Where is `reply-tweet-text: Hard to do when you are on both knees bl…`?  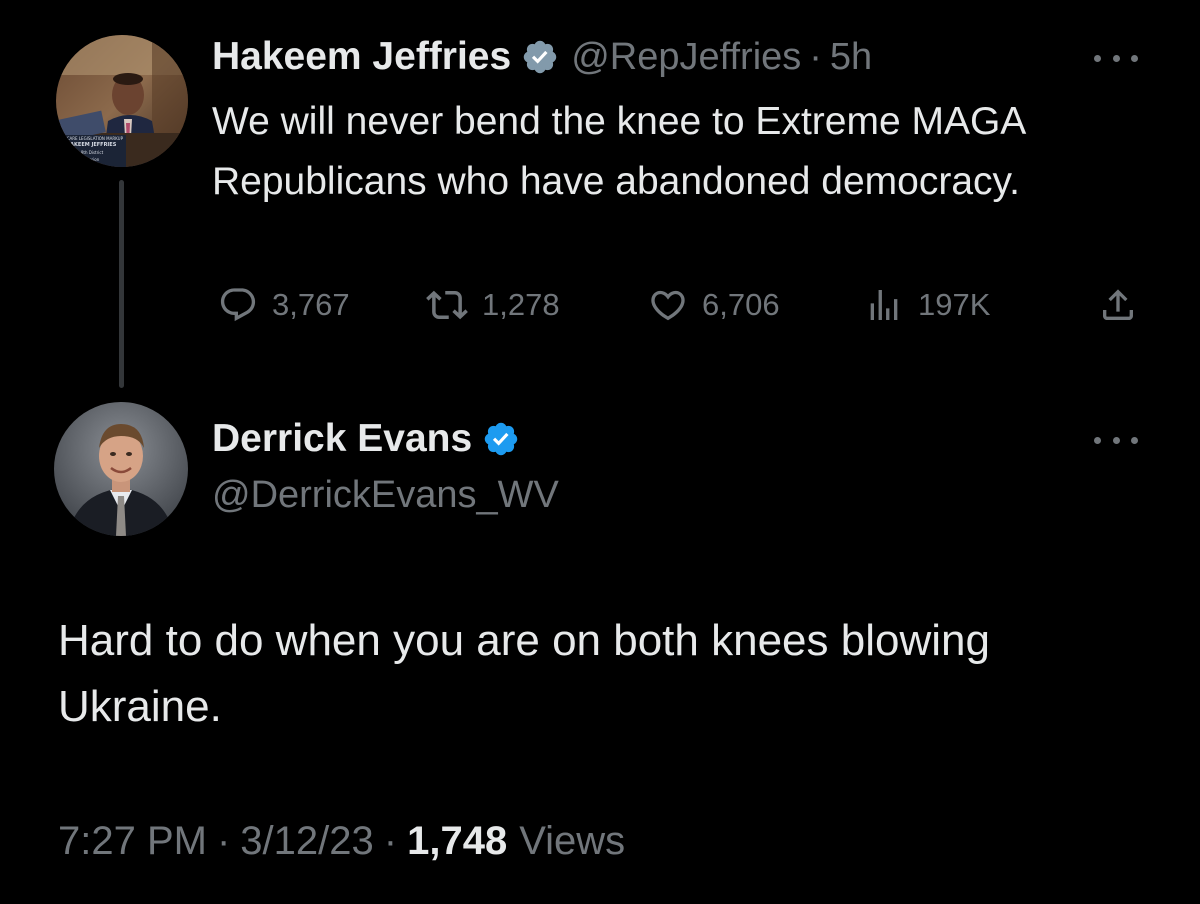 reply-tweet-text: Hard to do when you are on both knees bl… is located at coordinates (524, 673).